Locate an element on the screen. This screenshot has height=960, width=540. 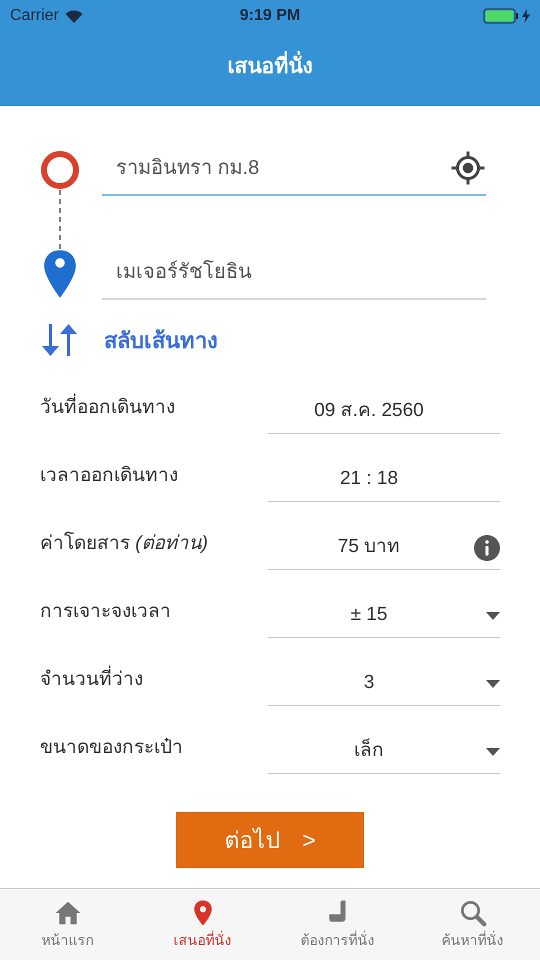
form-value-field: 21 : 18 is located at coordinates (384, 480).